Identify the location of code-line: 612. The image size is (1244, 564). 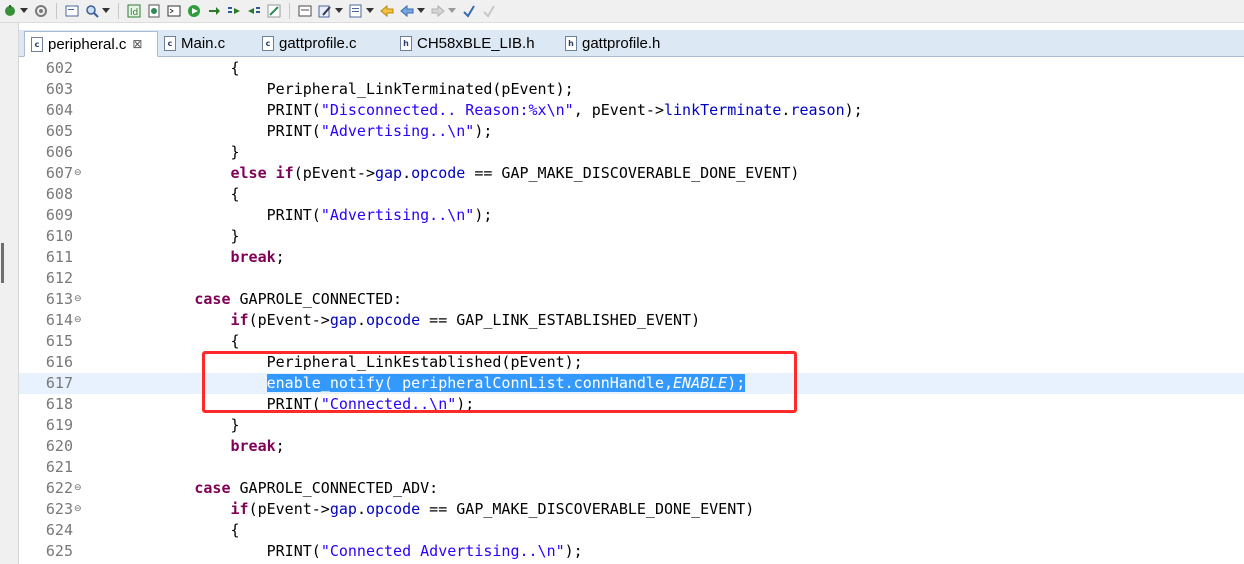
(631, 278).